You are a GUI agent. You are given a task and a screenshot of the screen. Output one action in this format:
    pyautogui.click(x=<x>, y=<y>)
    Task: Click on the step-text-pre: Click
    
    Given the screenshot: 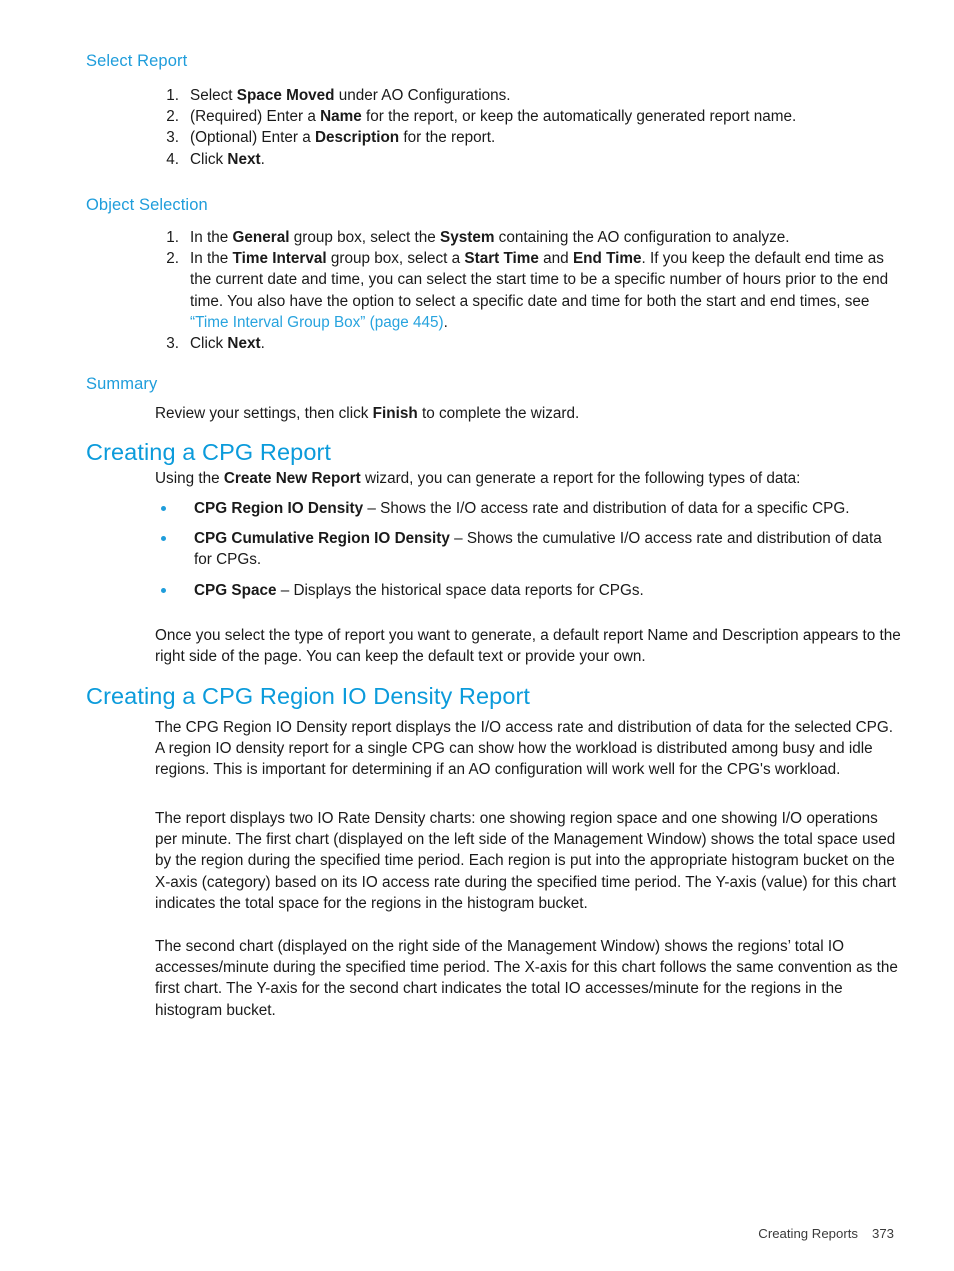 What is the action you would take?
    pyautogui.click(x=209, y=159)
    